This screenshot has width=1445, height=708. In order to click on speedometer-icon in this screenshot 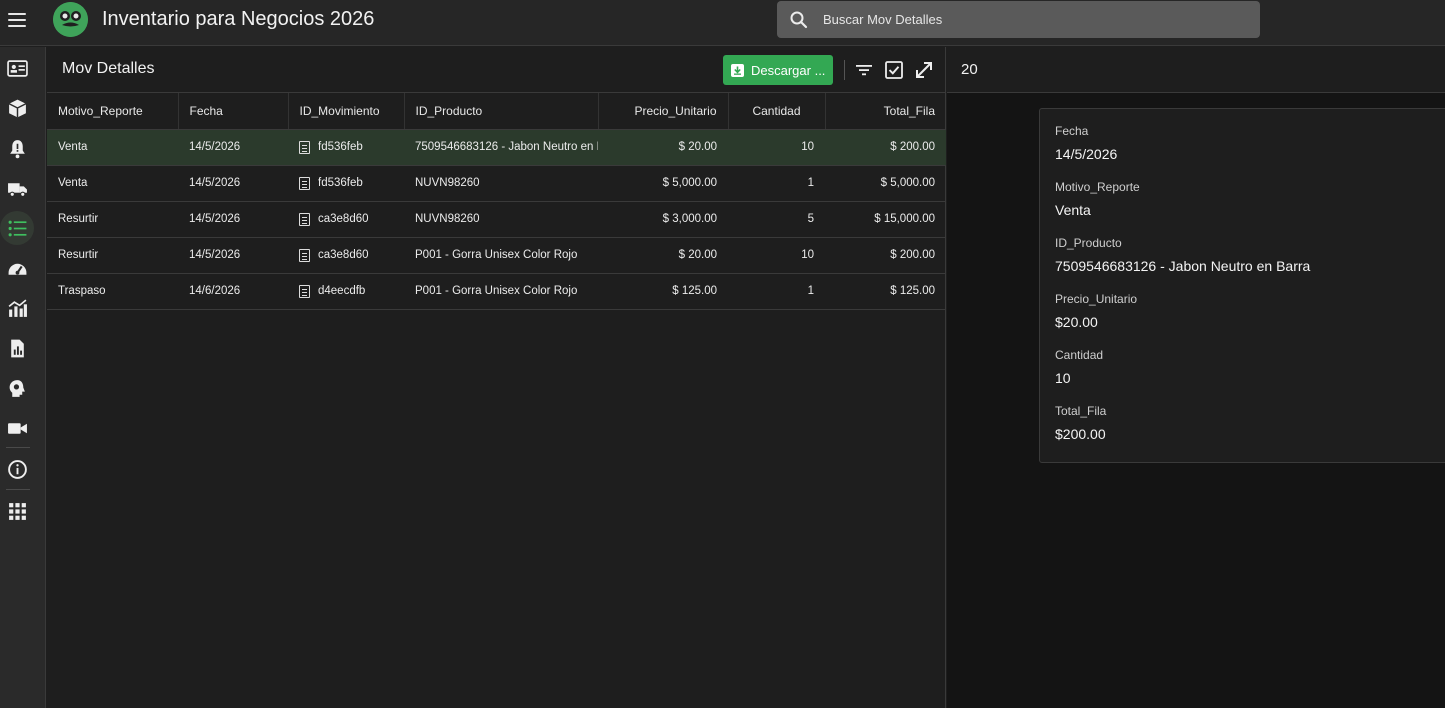, I will do `click(17, 268)`.